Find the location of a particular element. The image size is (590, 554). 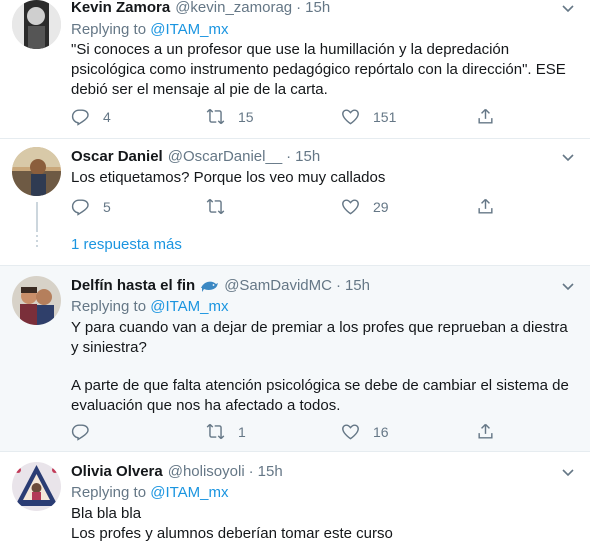

user-handle: @SamDavidMC is located at coordinates (278, 286).